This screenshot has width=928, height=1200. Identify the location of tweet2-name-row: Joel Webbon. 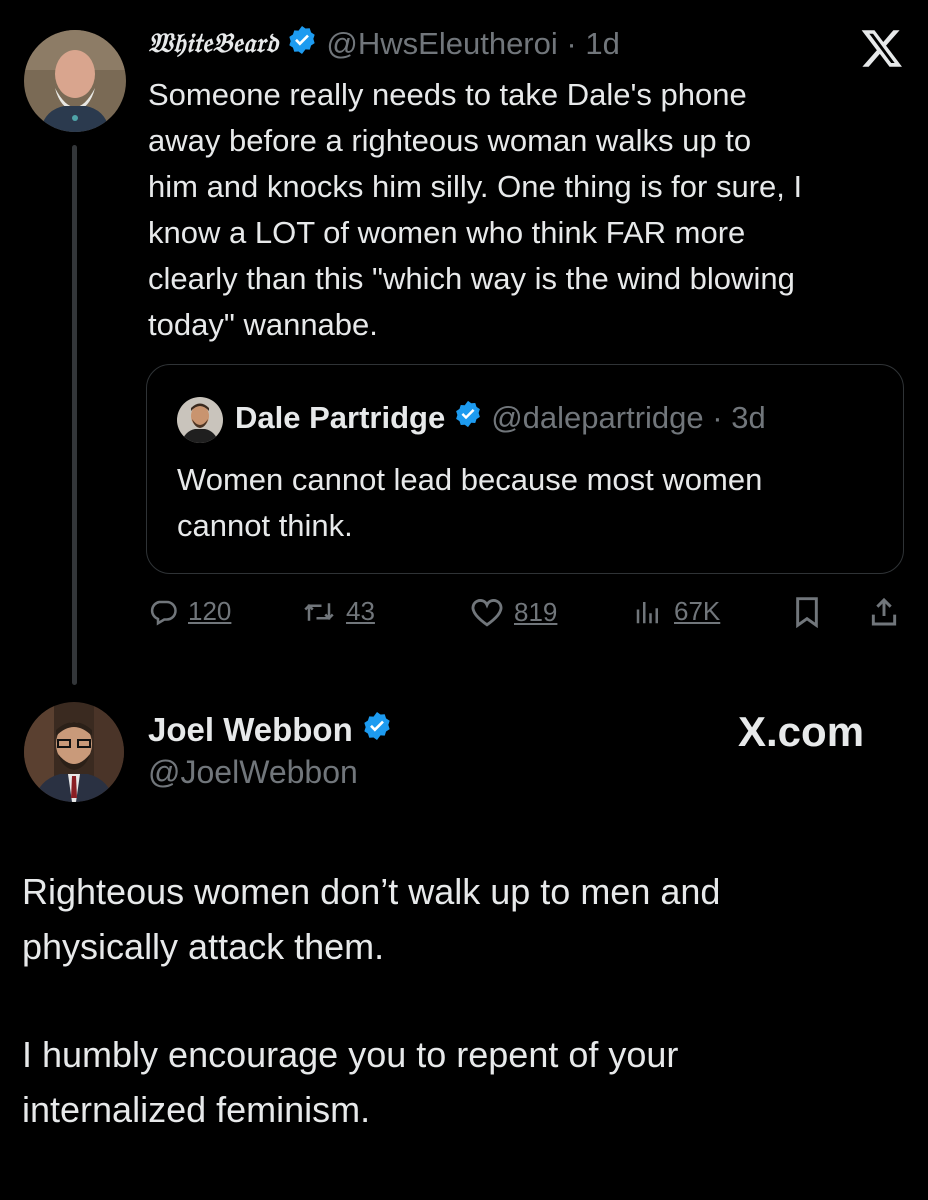
(274, 730).